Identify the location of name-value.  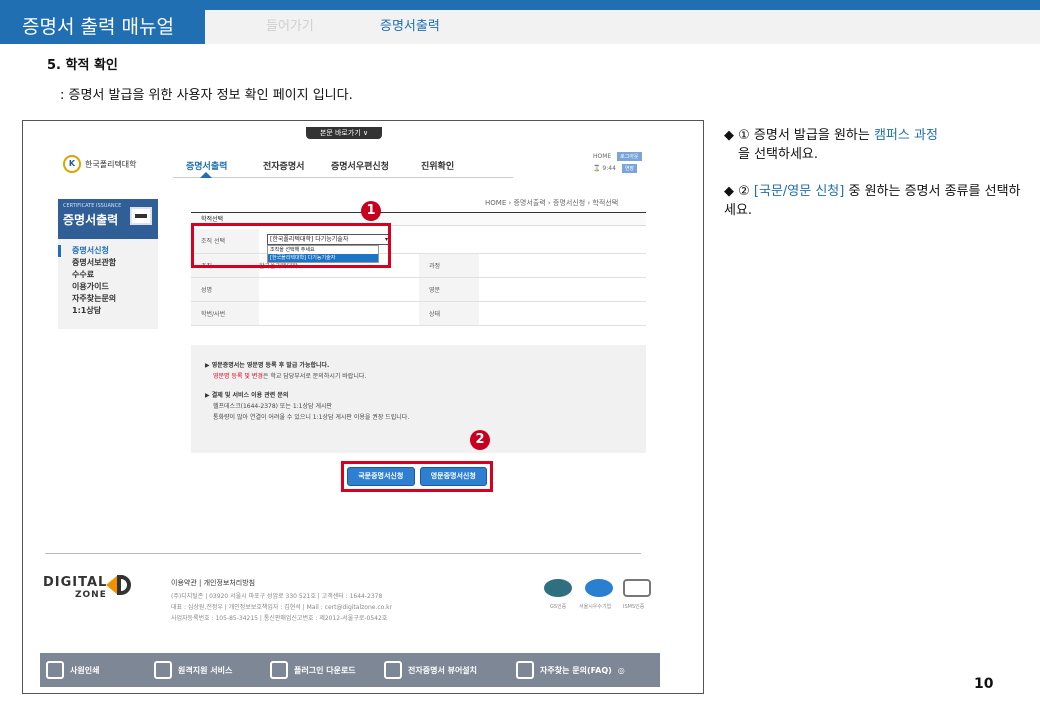
(339, 289).